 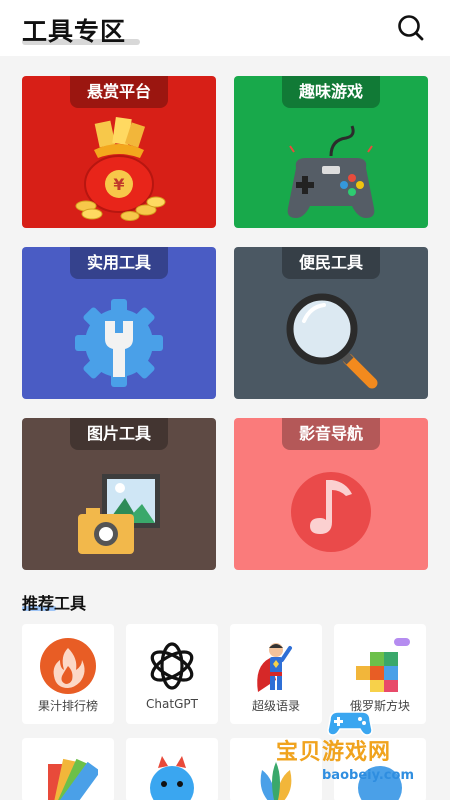 What do you see at coordinates (172, 778) in the screenshot?
I see `blue-monster-icon` at bounding box center [172, 778].